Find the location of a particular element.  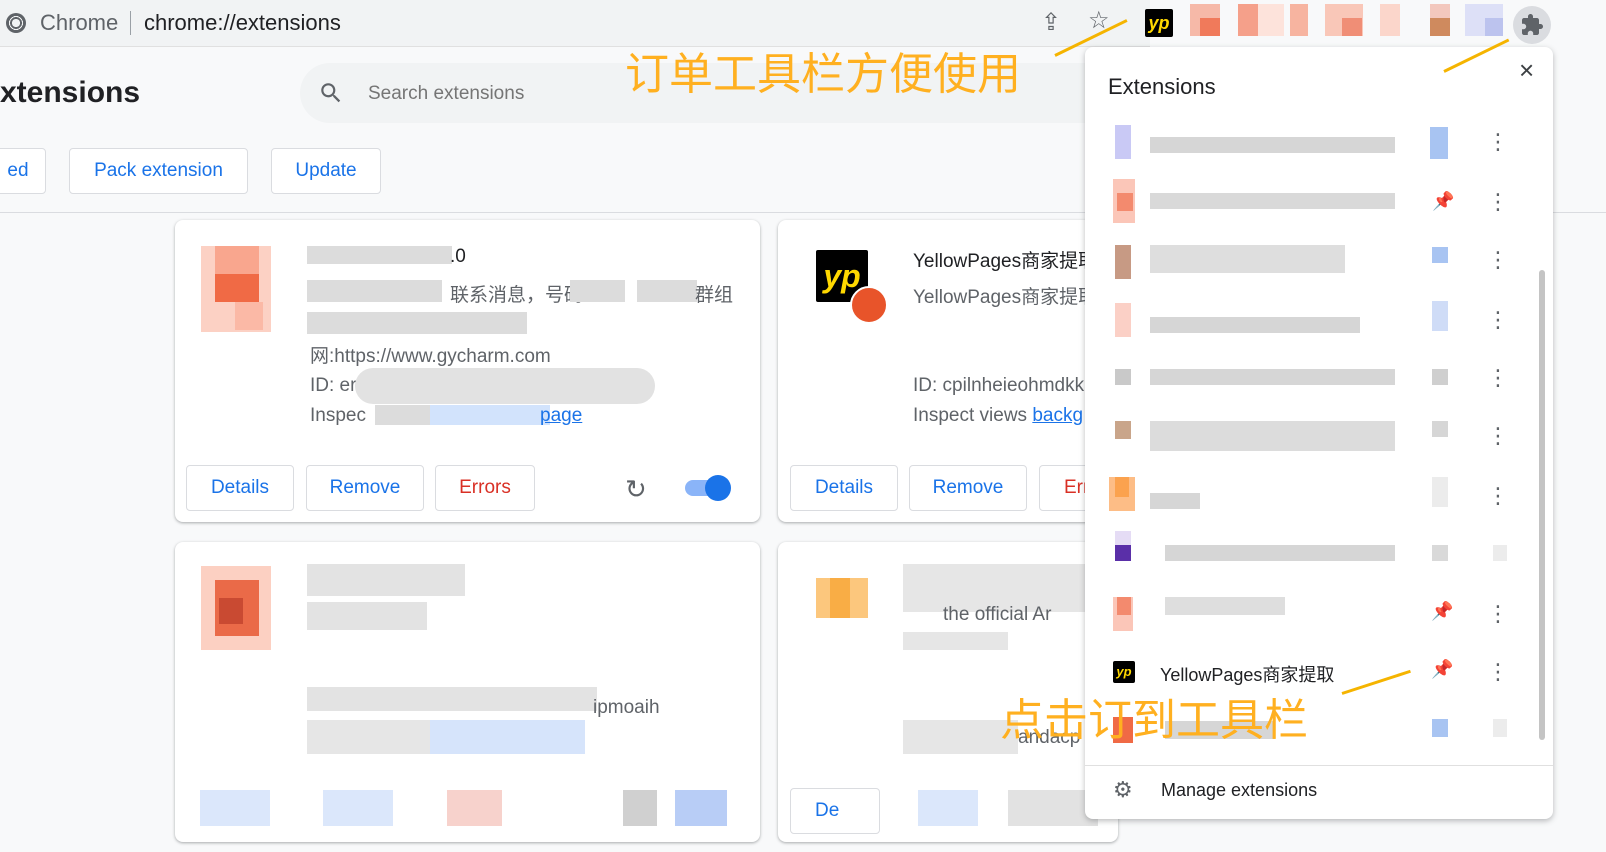

update-button: Update is located at coordinates (326, 171).